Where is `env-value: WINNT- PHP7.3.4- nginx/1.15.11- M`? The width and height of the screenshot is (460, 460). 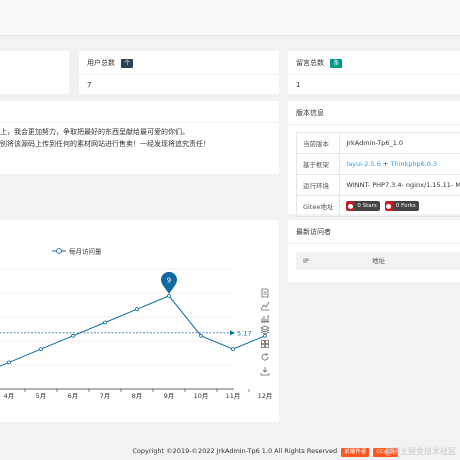
env-value: WINNT- PHP7.3.4- nginx/1.15.11- M is located at coordinates (399, 185).